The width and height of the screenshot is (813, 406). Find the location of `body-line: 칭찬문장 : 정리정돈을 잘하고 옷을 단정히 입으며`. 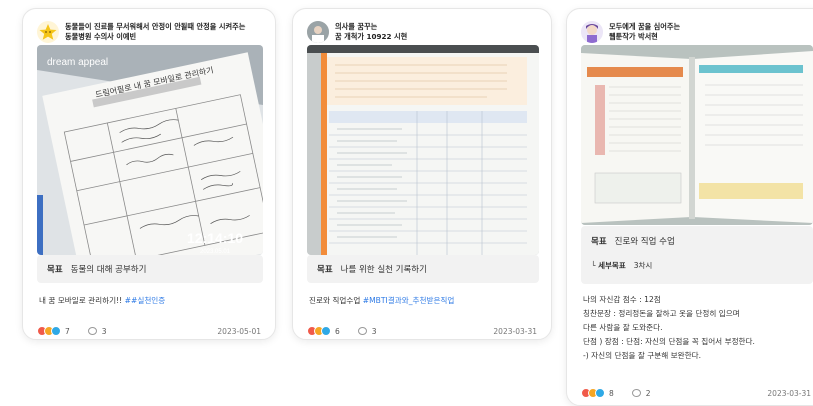

body-line: 칭찬문장 : 정리정돈을 잘하고 옷을 단정히 입으며 is located at coordinates (661, 313).